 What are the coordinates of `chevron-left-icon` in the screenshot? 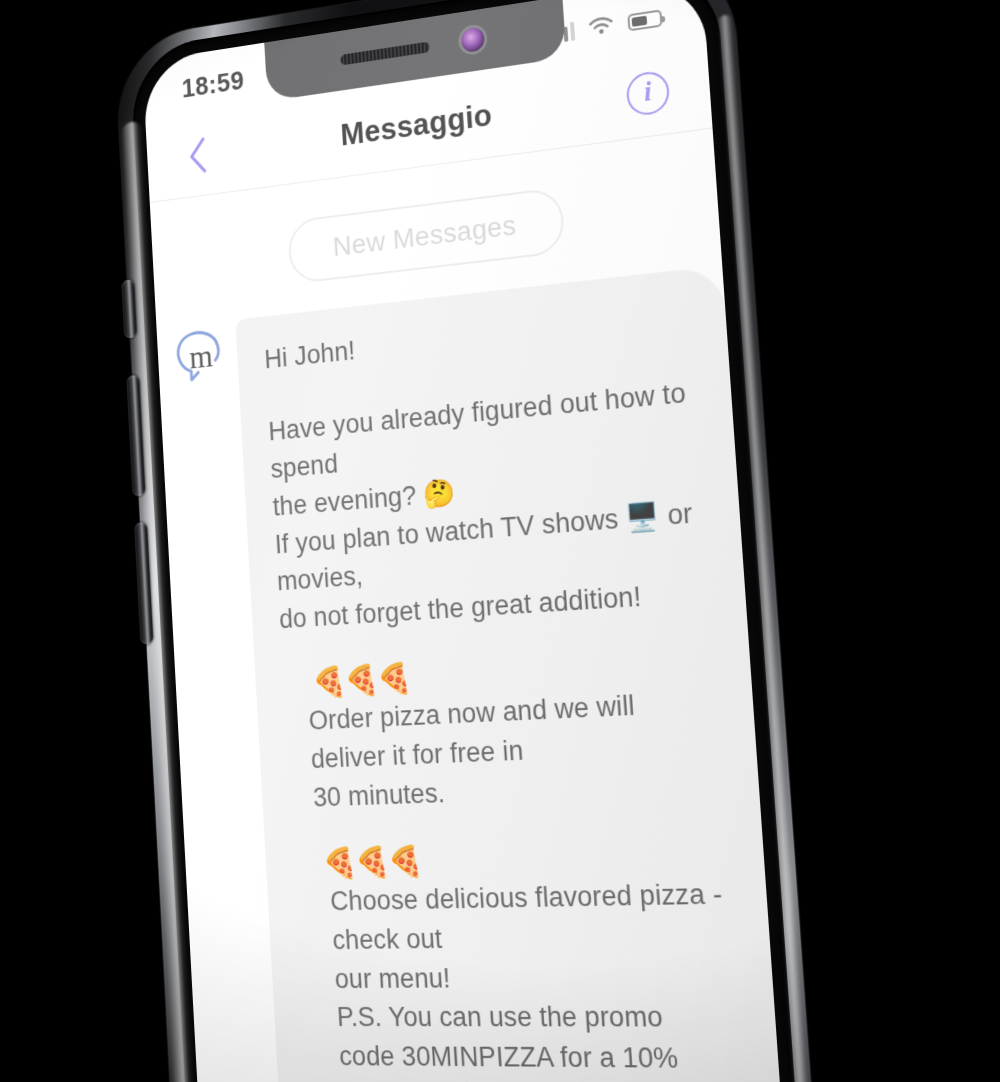 It's located at (197, 155).